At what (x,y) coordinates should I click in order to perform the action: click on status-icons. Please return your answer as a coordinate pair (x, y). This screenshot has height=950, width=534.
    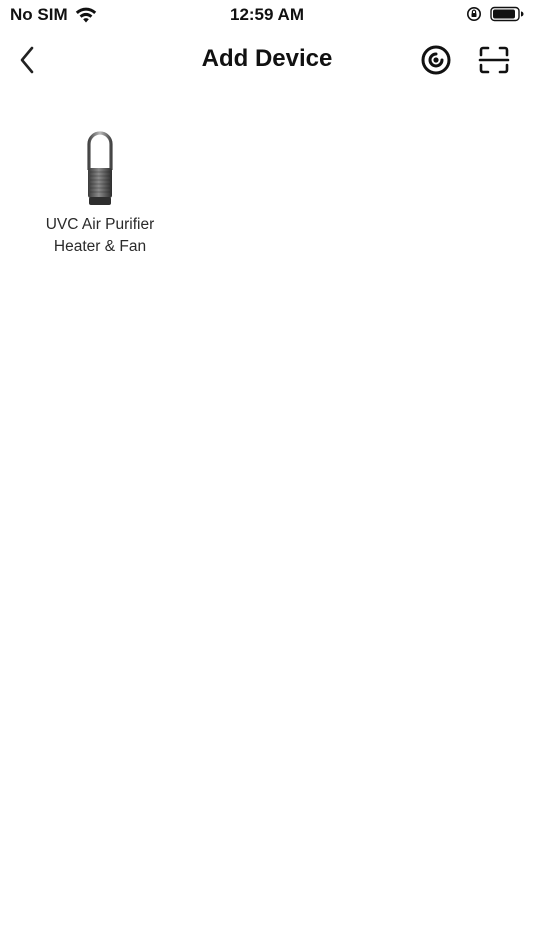
    Looking at the image, I should click on (495, 14).